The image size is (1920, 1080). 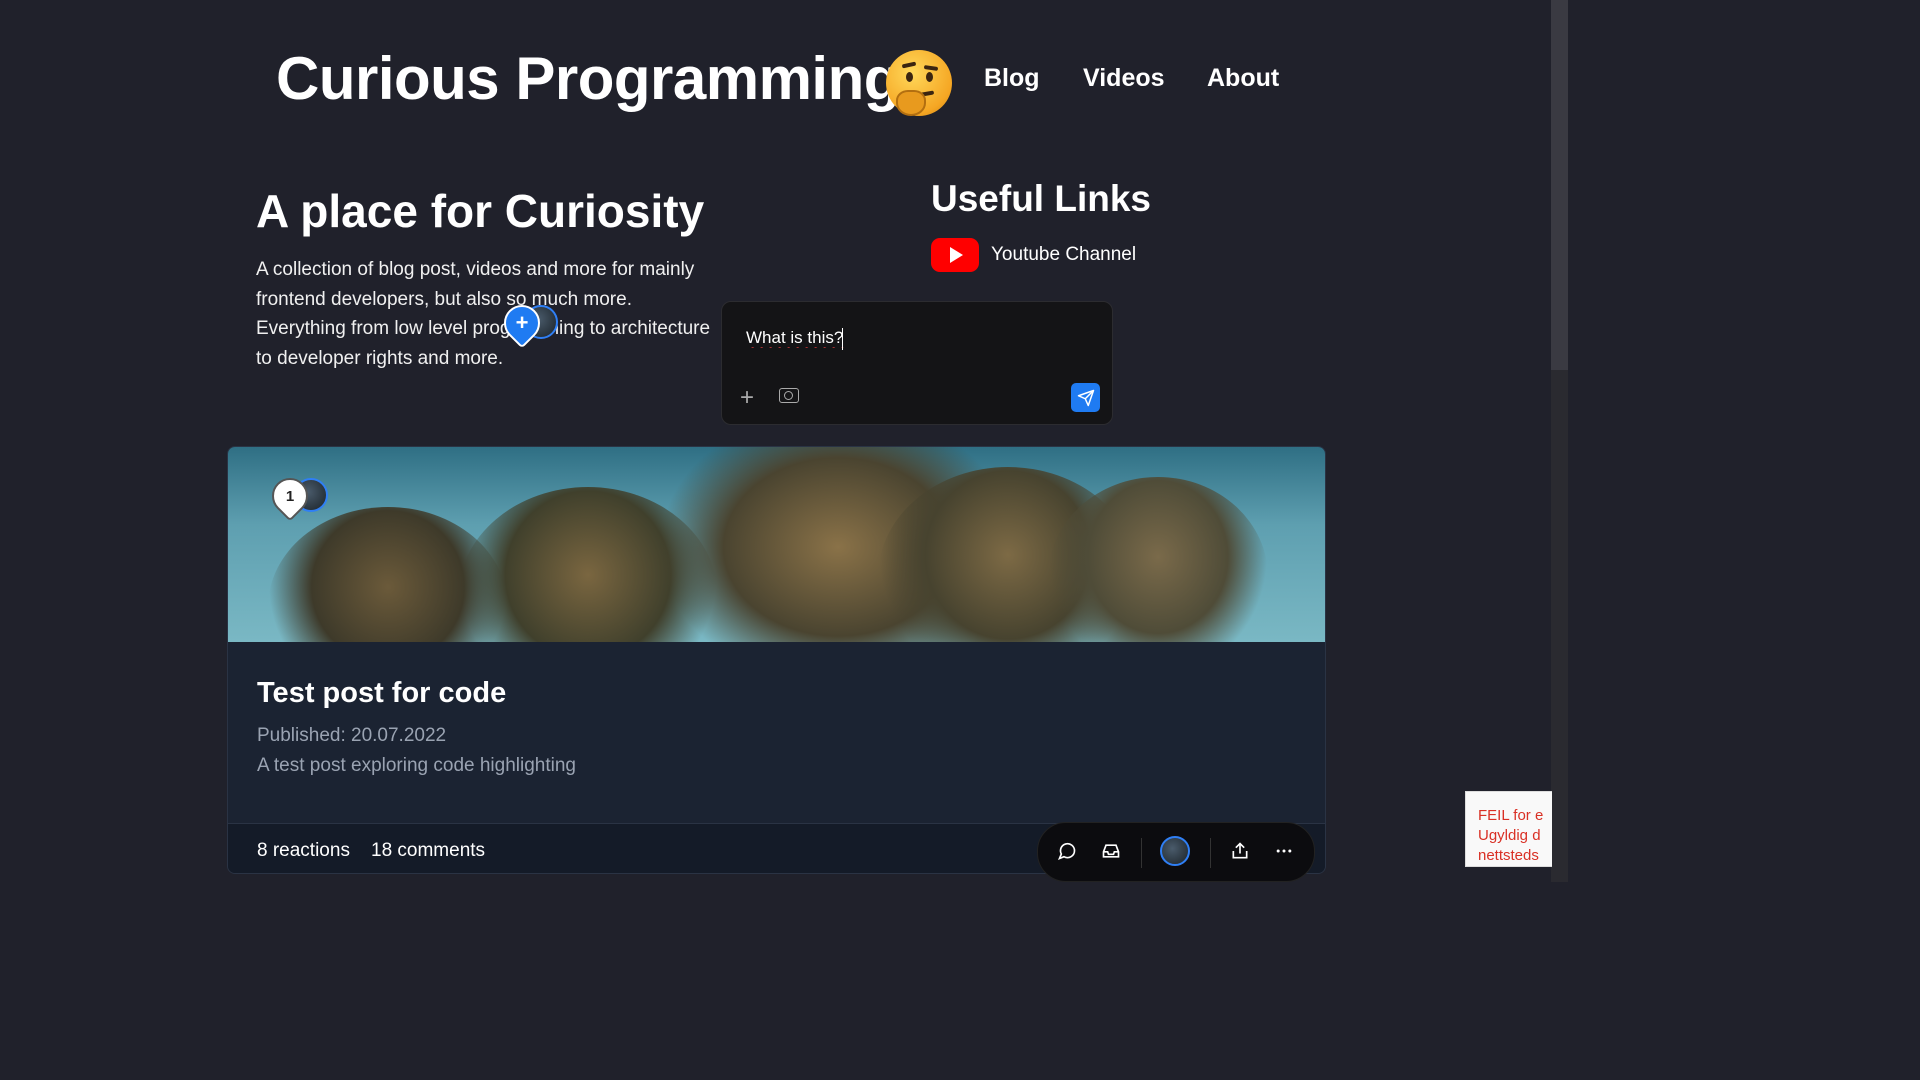 I want to click on send-button, so click(x=1085, y=397).